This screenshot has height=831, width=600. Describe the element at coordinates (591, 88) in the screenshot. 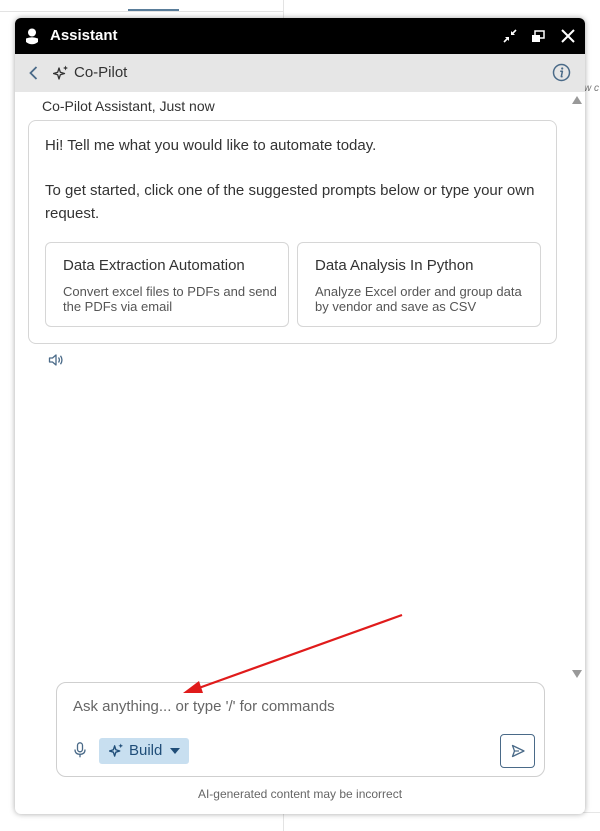

I see `background-clipped-text: w c` at that location.